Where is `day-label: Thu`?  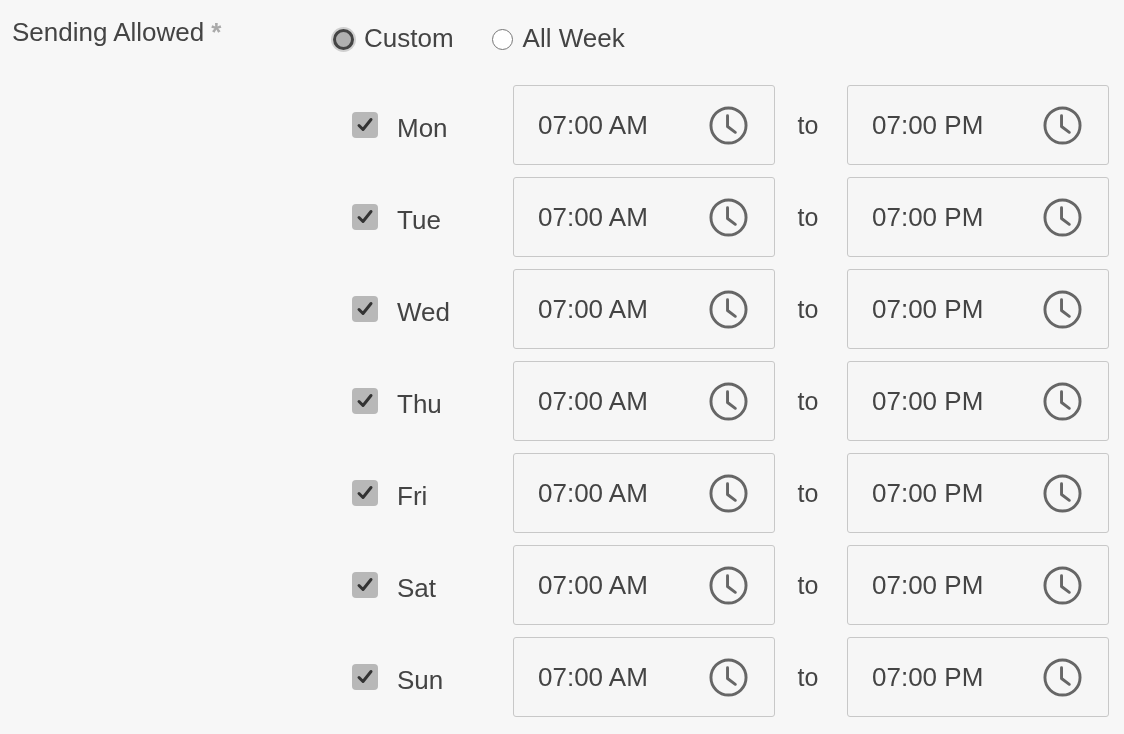 day-label: Thu is located at coordinates (420, 403).